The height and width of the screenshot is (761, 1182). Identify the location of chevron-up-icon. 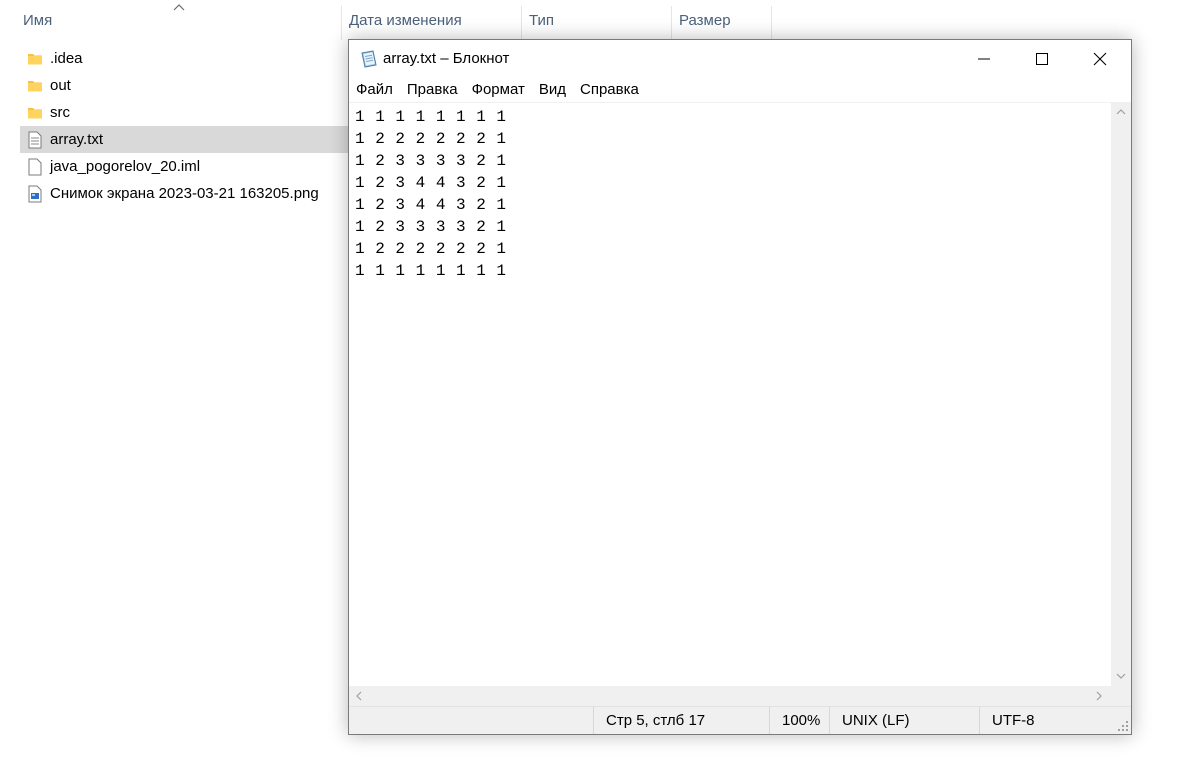
(1121, 112).